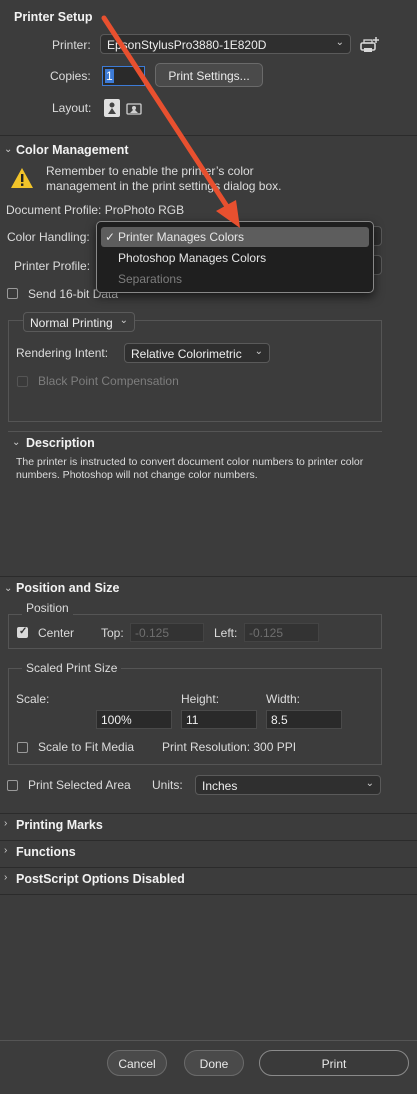  What do you see at coordinates (186, 354) in the screenshot?
I see `rendering-intent-value: Relative Colorimetric` at bounding box center [186, 354].